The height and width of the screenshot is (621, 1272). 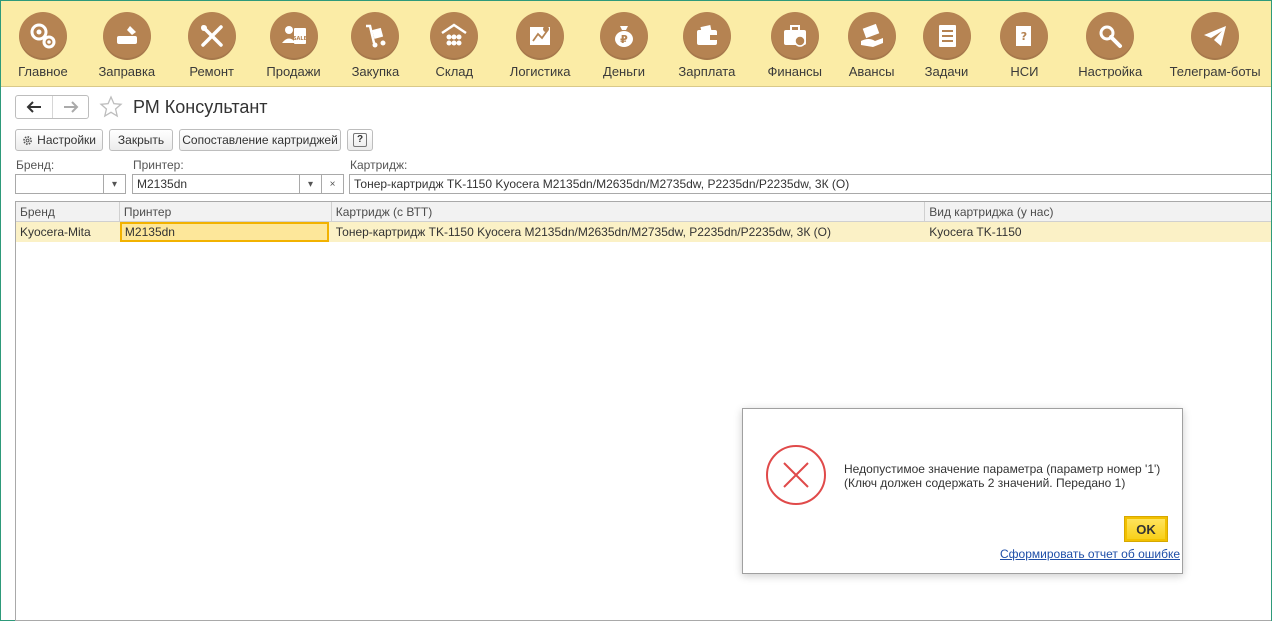 I want to click on section-label: Закупка, so click(x=375, y=71).